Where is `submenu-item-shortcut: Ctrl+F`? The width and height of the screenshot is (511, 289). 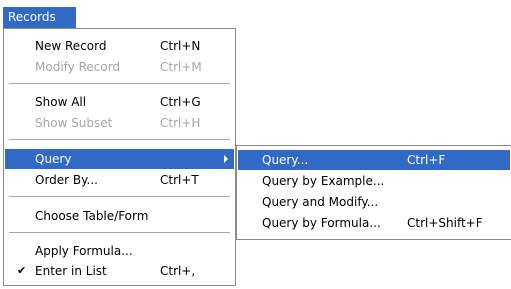 submenu-item-shortcut: Ctrl+F is located at coordinates (426, 160).